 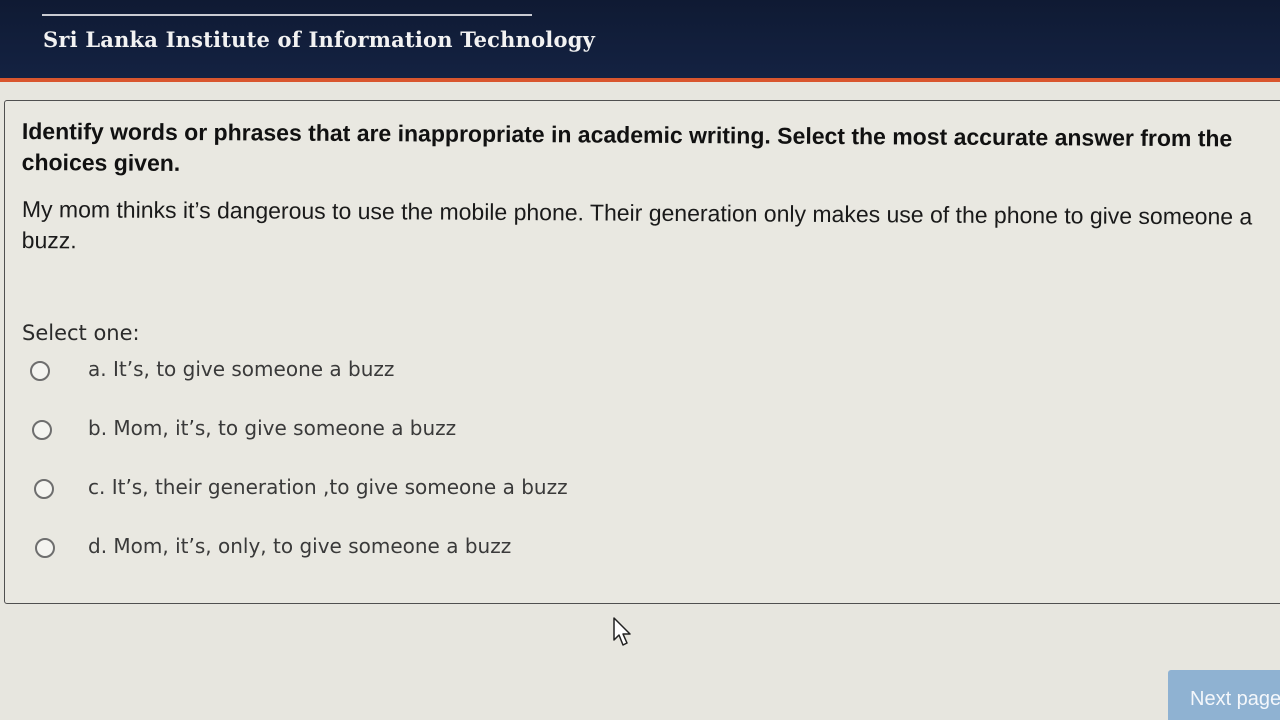 What do you see at coordinates (81, 333) in the screenshot?
I see `select-one-label: Select one:` at bounding box center [81, 333].